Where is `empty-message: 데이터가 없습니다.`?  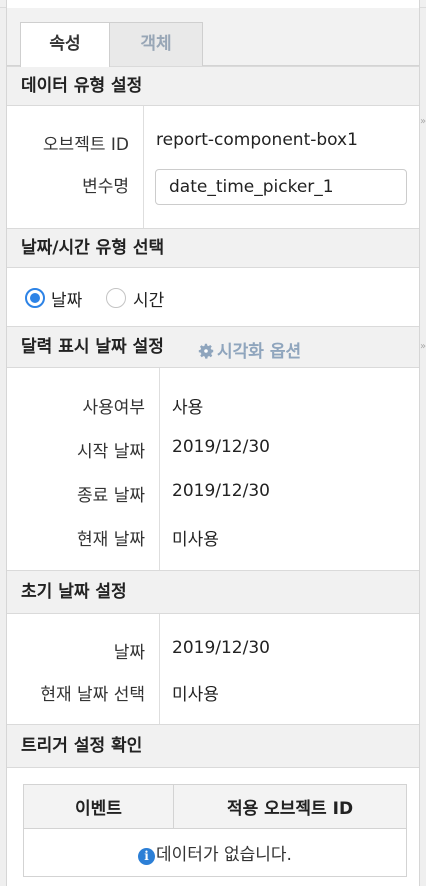 empty-message: 데이터가 없습니다. is located at coordinates (224, 855).